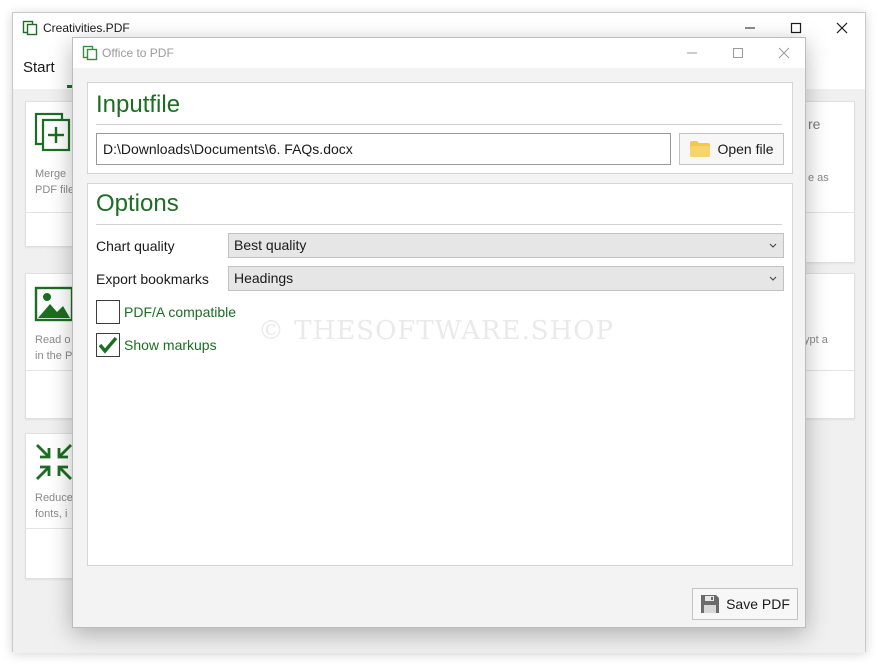 This screenshot has width=878, height=664. Describe the element at coordinates (54, 134) in the screenshot. I see `merge-pages-icon` at that location.